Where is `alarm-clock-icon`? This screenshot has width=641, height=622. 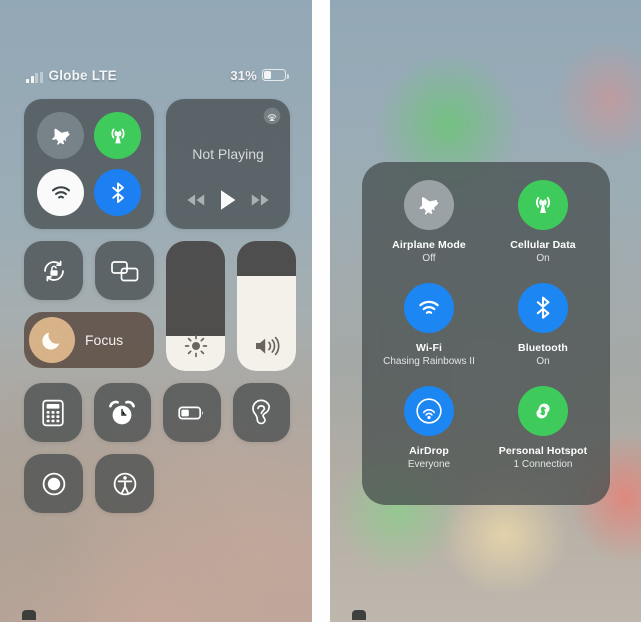 alarm-clock-icon is located at coordinates (122, 412).